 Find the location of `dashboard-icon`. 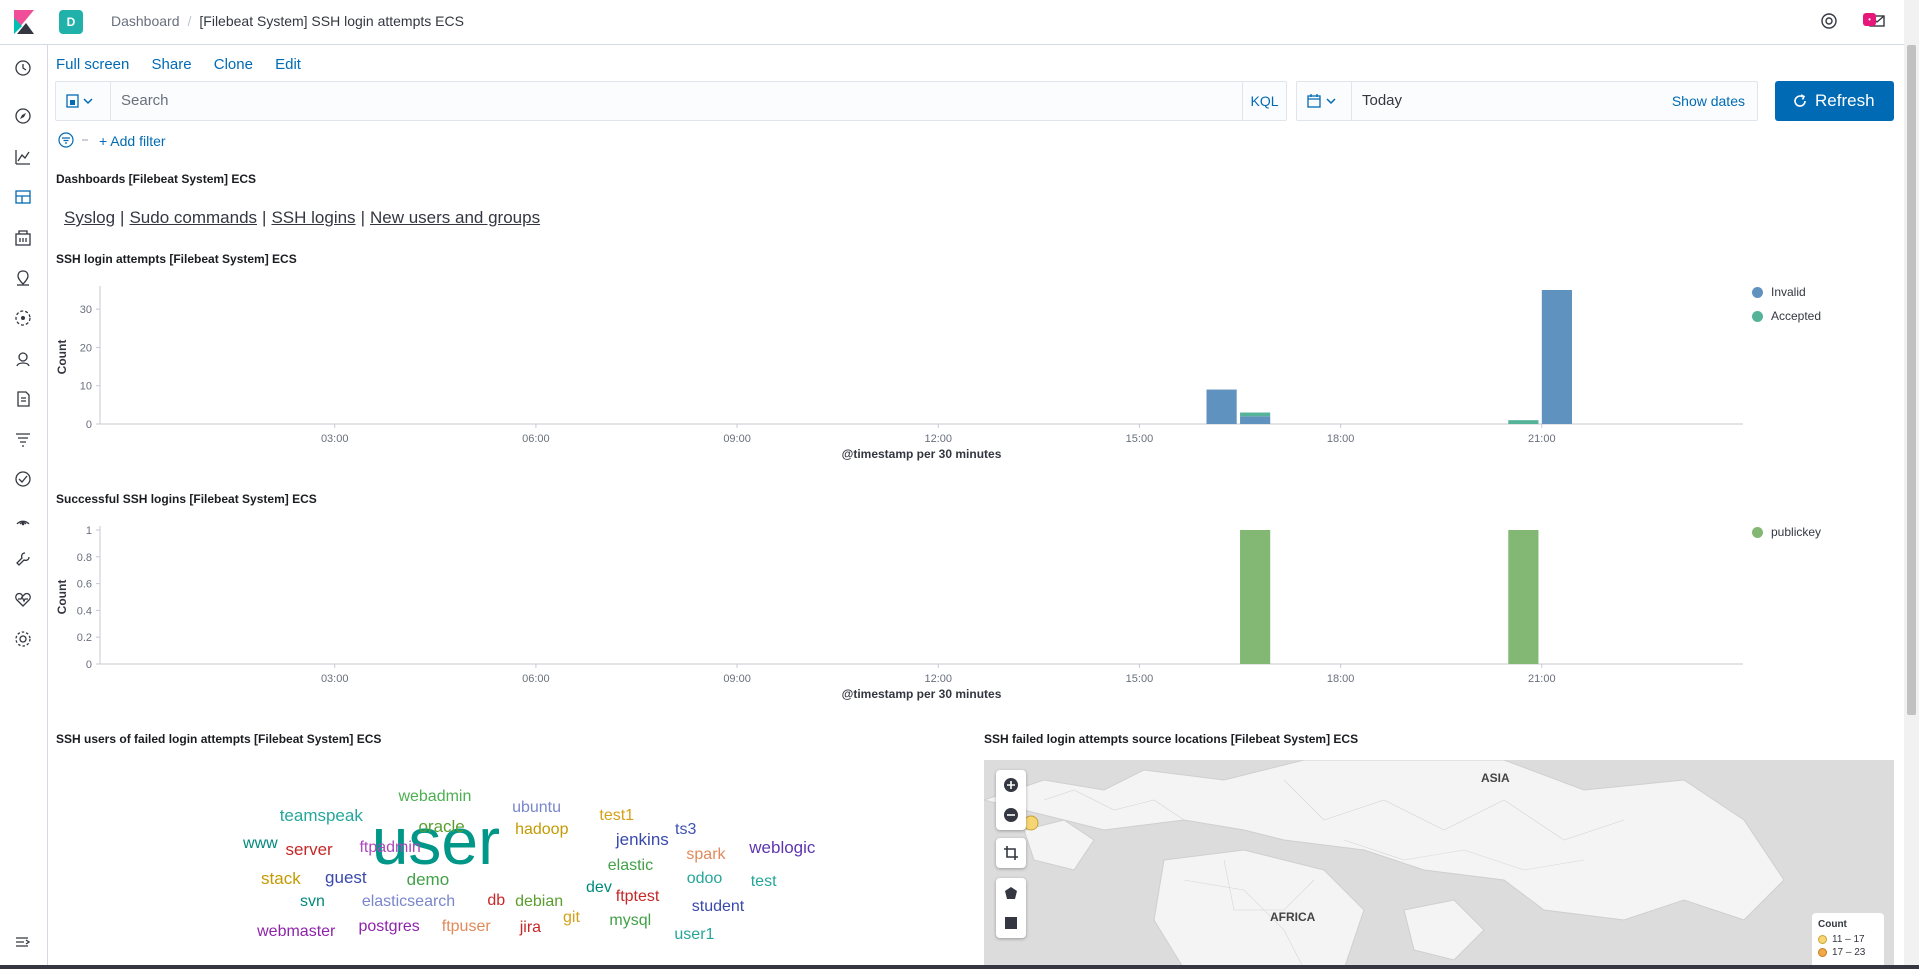

dashboard-icon is located at coordinates (24, 198).